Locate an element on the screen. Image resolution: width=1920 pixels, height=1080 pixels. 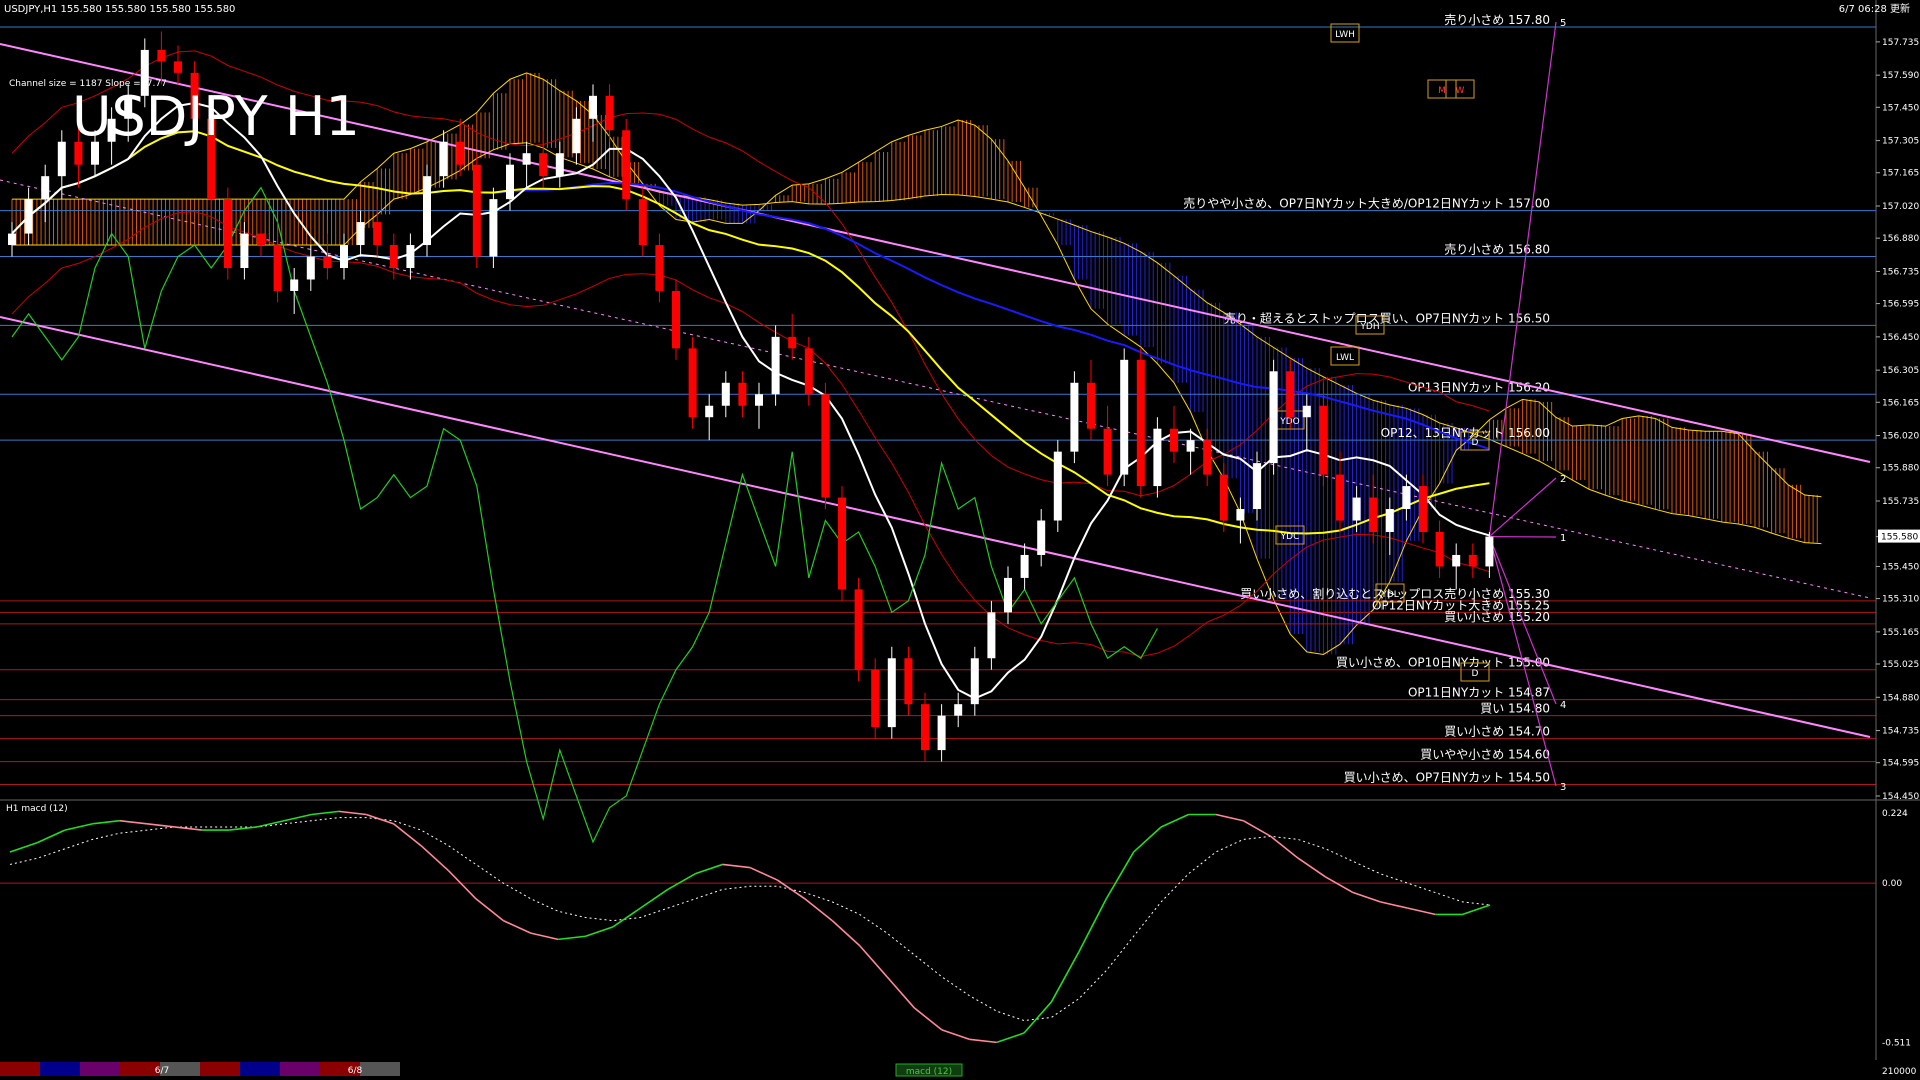
axis-tick-label: 156.020 is located at coordinates (1900, 437).